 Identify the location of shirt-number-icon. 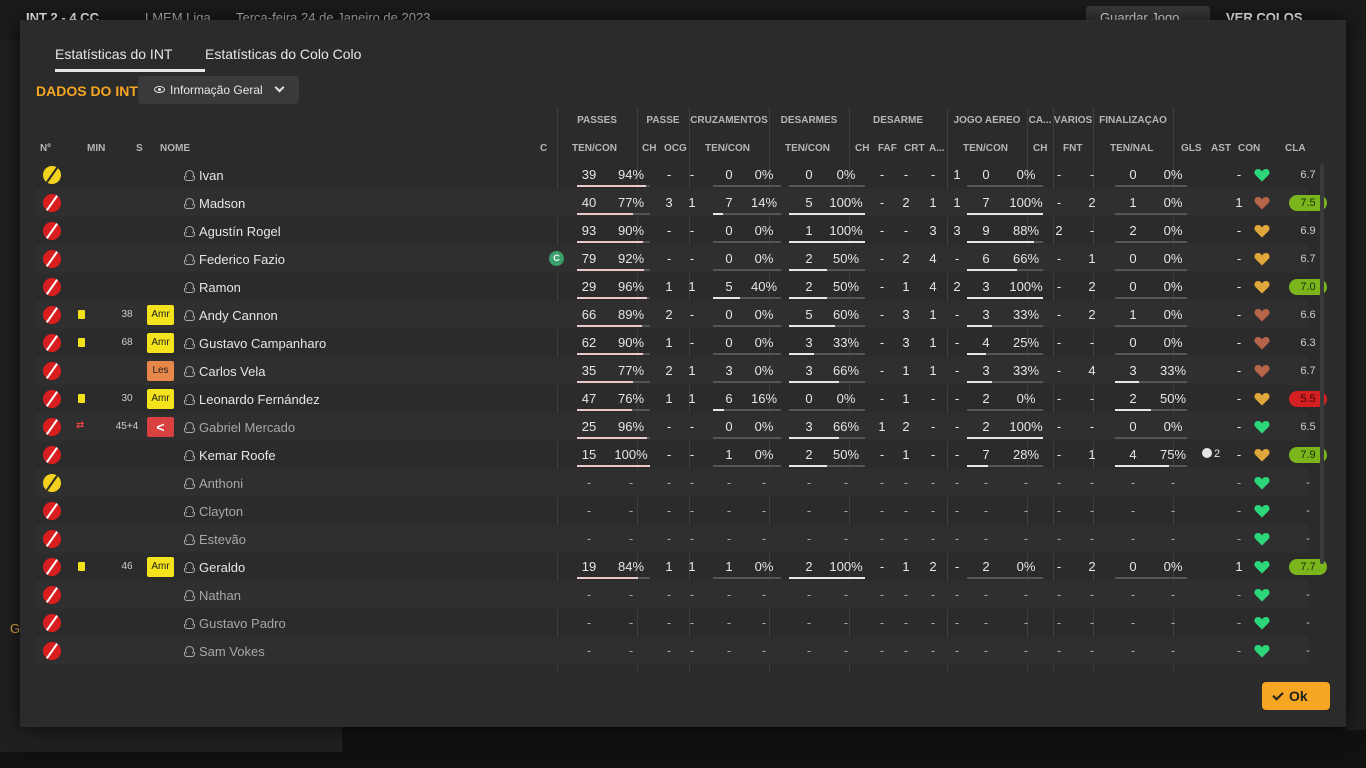
(52, 259).